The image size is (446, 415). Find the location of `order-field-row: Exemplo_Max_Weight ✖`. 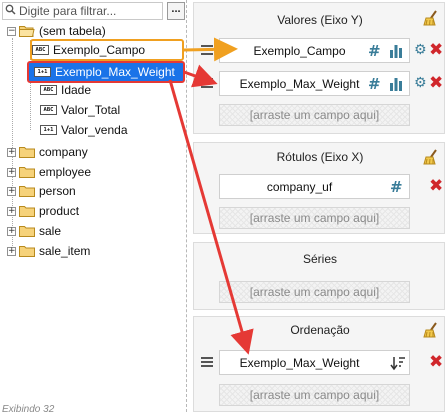

order-field-row: Exemplo_Max_Weight ✖ is located at coordinates (320, 363).